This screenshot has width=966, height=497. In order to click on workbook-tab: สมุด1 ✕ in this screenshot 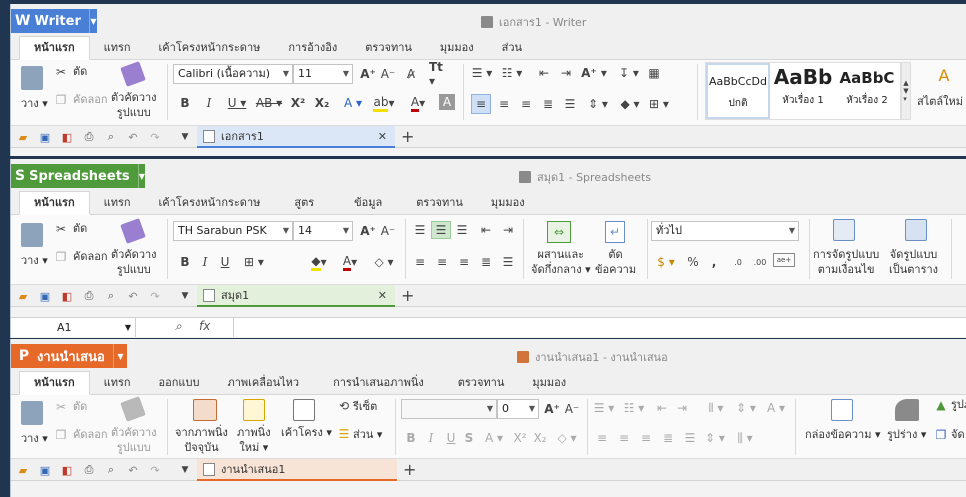, I will do `click(296, 296)`.